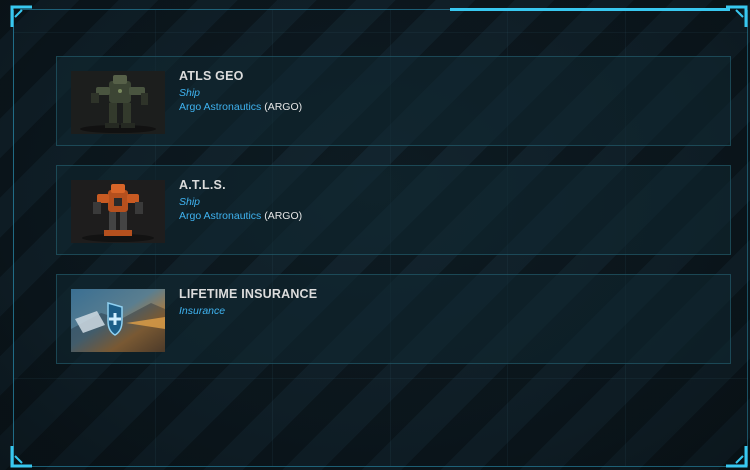 The width and height of the screenshot is (750, 470). Describe the element at coordinates (235, 9) in the screenshot. I see `frame-border-top` at that location.